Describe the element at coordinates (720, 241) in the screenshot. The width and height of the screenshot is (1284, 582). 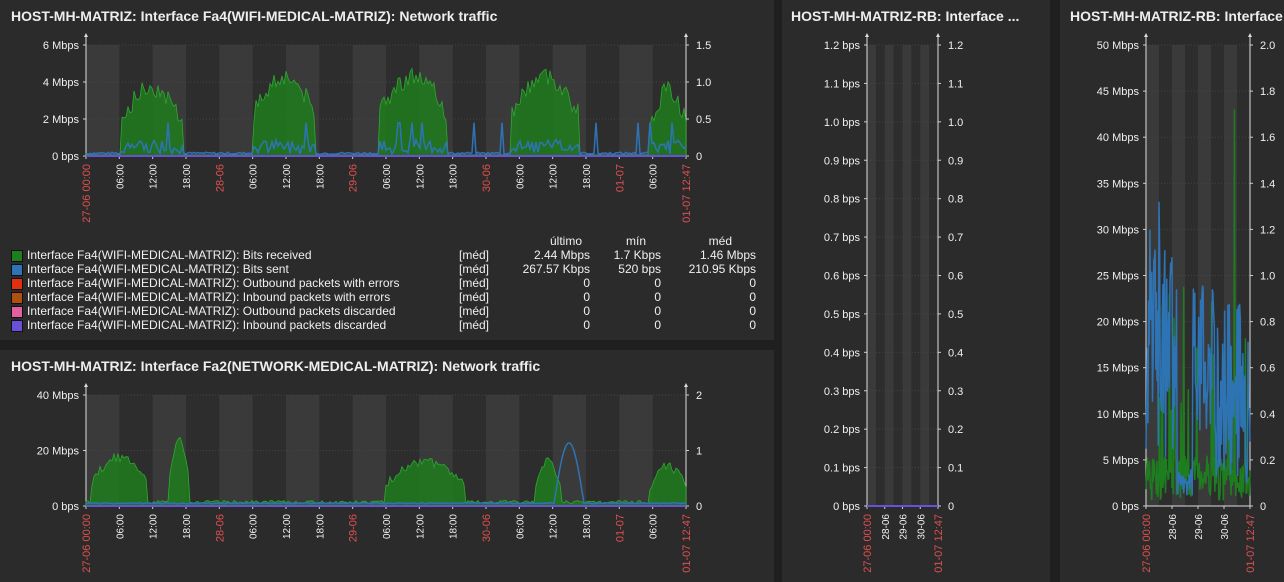
I see `legend-header-avg: méd` at that location.